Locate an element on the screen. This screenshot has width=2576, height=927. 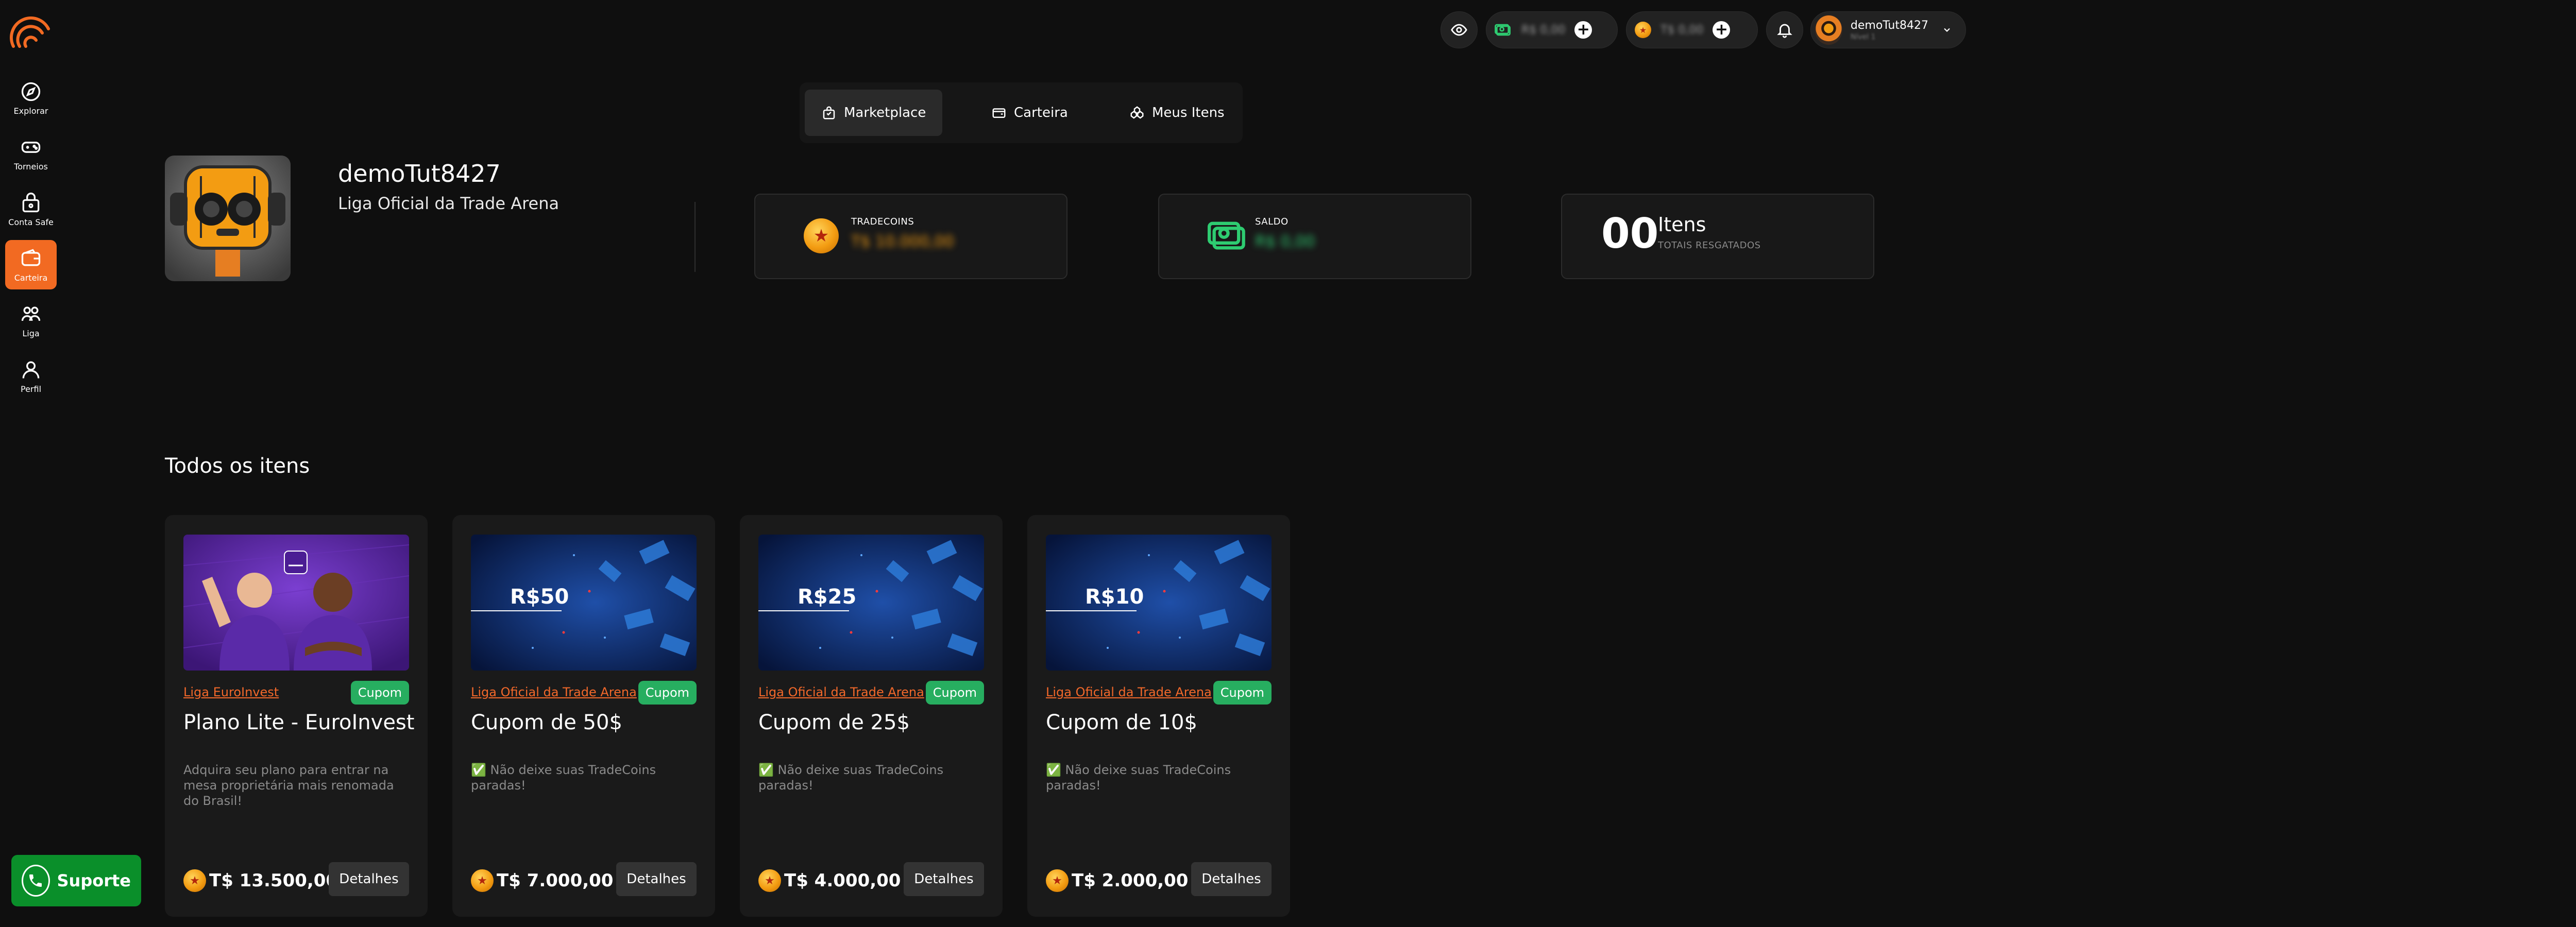
item-title: Cupom de 50$ is located at coordinates (546, 722).